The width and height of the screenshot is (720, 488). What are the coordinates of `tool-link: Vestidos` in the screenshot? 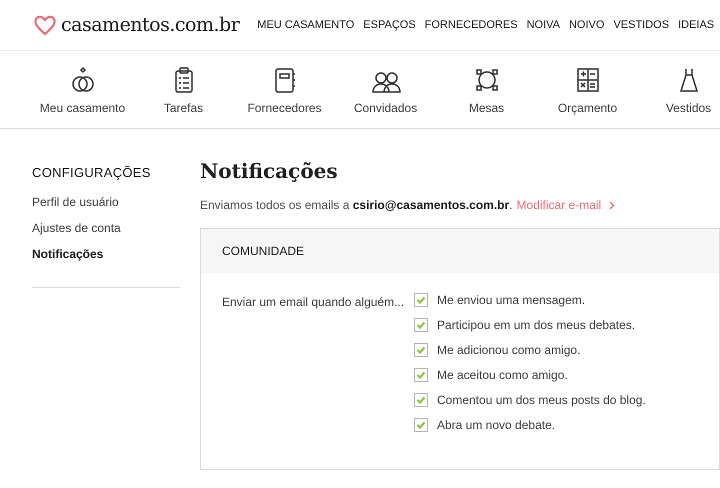 It's located at (679, 89).